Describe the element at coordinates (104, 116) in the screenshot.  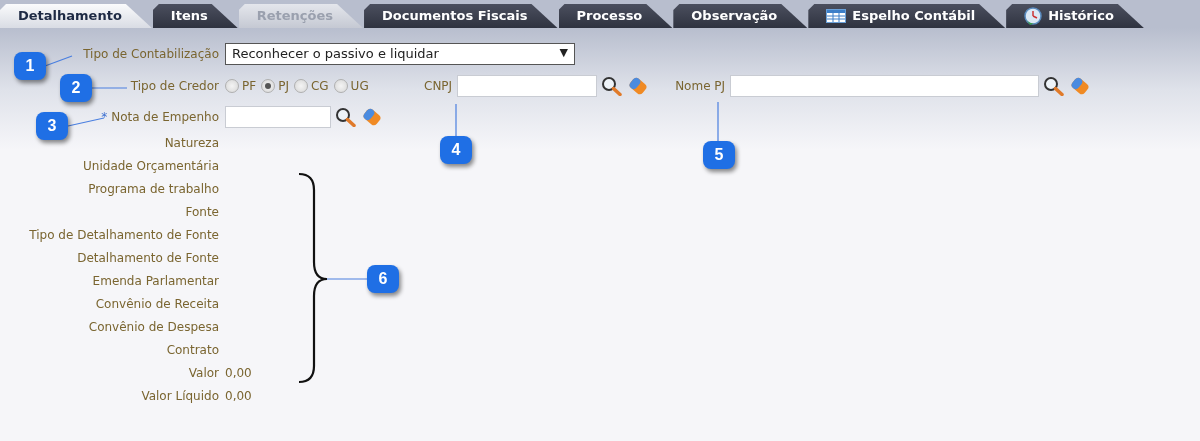
I see `required-mark: *` at that location.